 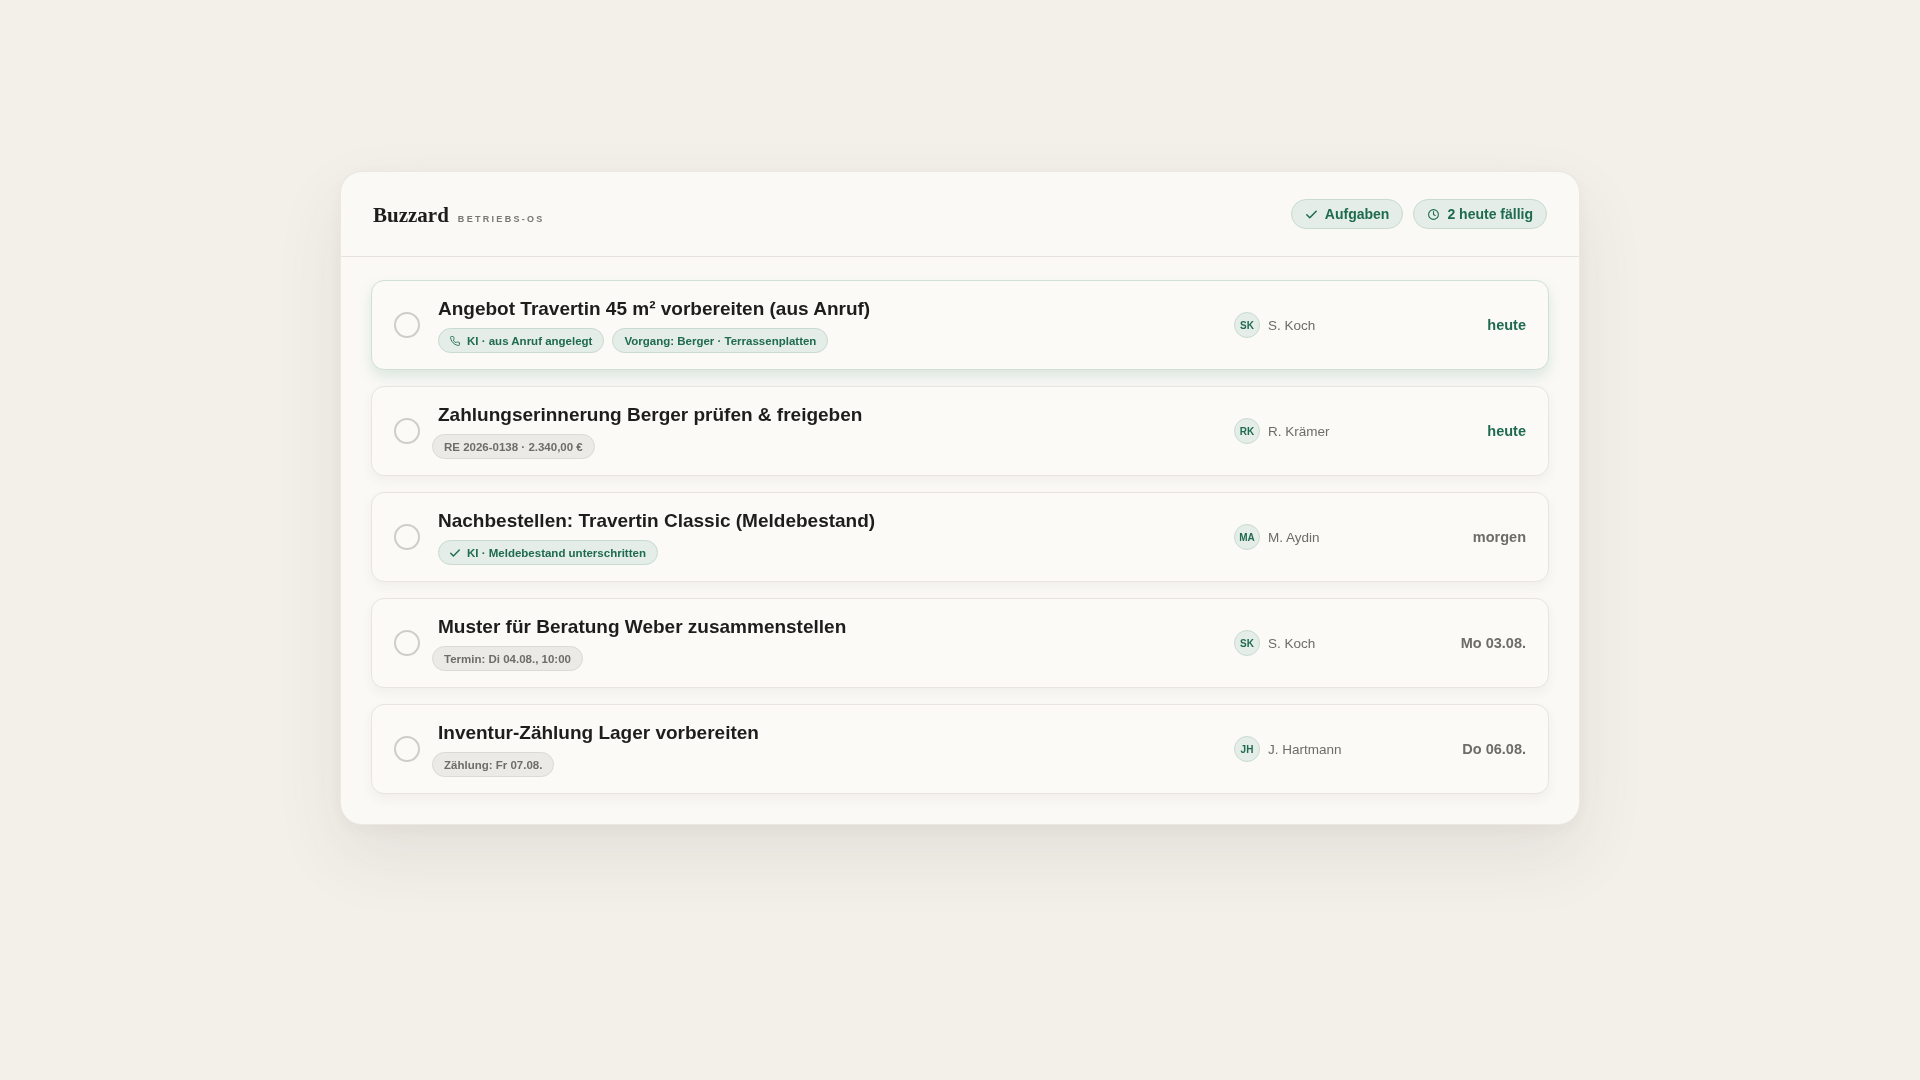 I want to click on task-title: Nachbestellen: Travertin Classic (Meldebestand), so click(x=657, y=520).